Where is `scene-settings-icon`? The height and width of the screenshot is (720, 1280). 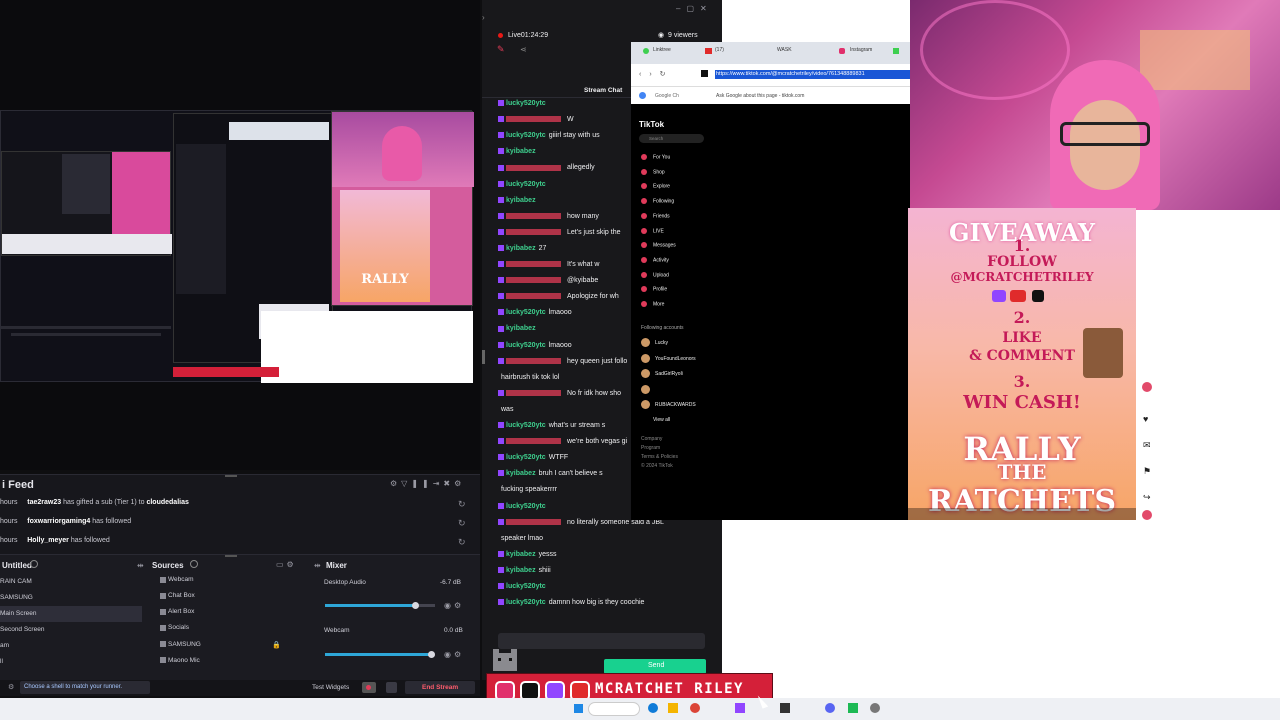 scene-settings-icon is located at coordinates (34, 564).